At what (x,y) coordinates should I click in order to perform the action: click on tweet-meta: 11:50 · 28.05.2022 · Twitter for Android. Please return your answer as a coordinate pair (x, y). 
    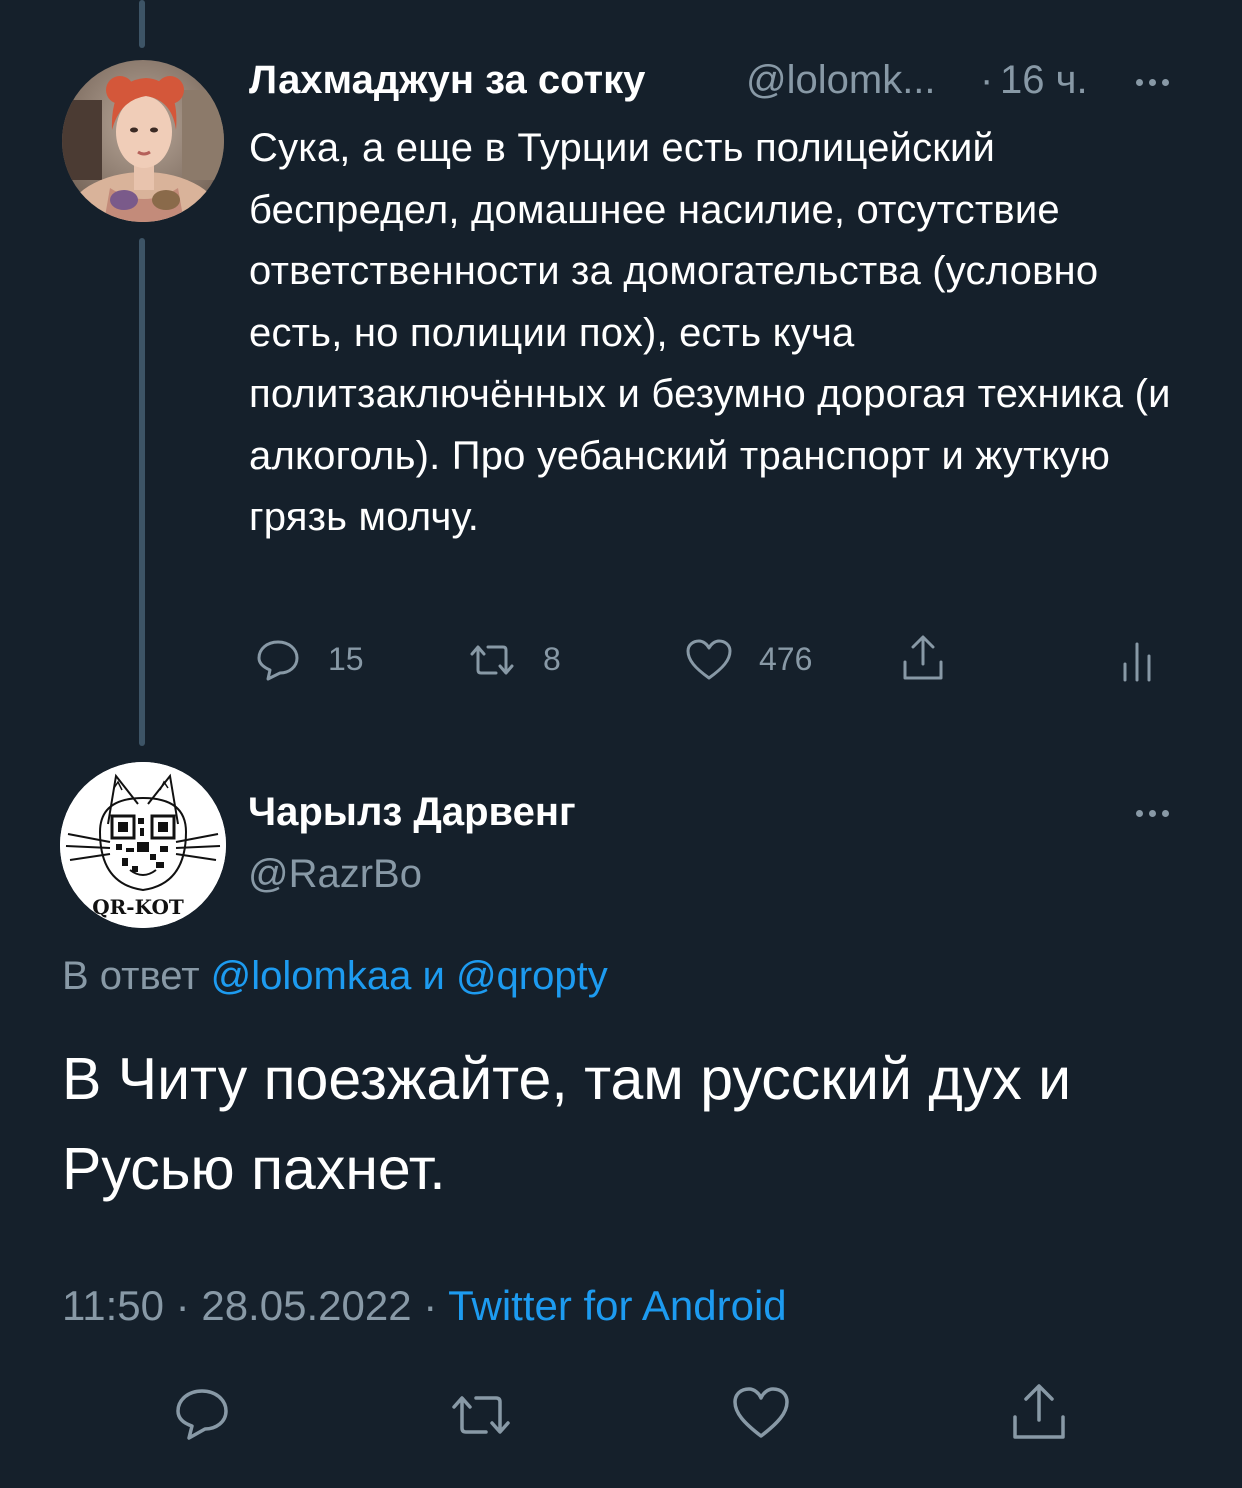
    Looking at the image, I should click on (424, 1306).